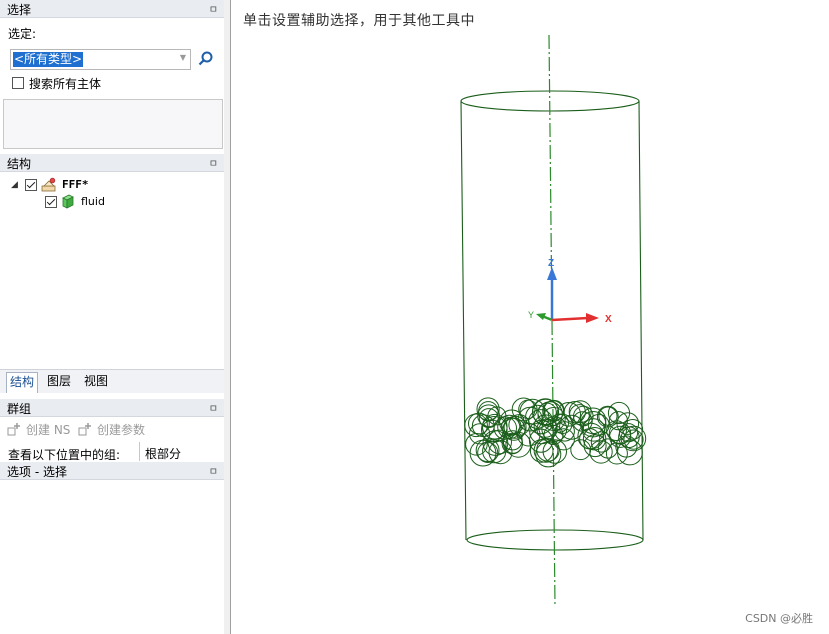  I want to click on view-groups-dropdown: 根部分, so click(181, 451).